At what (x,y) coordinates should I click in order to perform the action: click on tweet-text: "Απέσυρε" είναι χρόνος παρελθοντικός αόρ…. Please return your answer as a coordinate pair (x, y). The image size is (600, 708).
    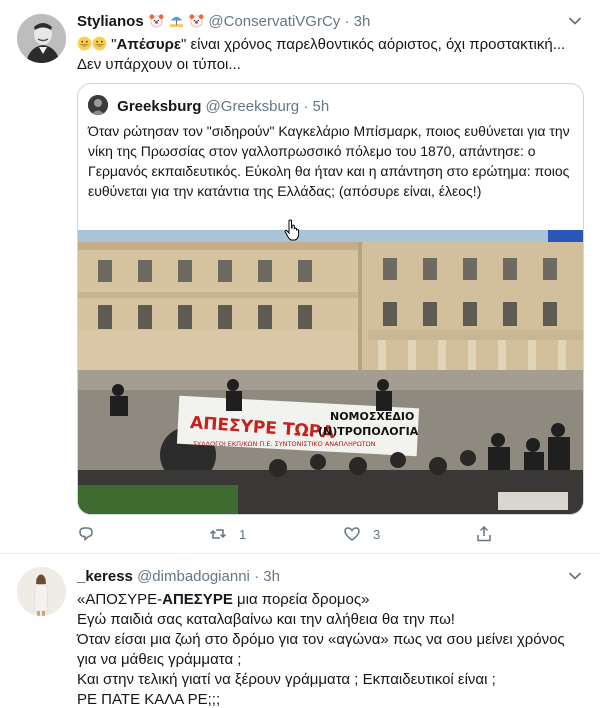
    Looking at the image, I should click on (327, 55).